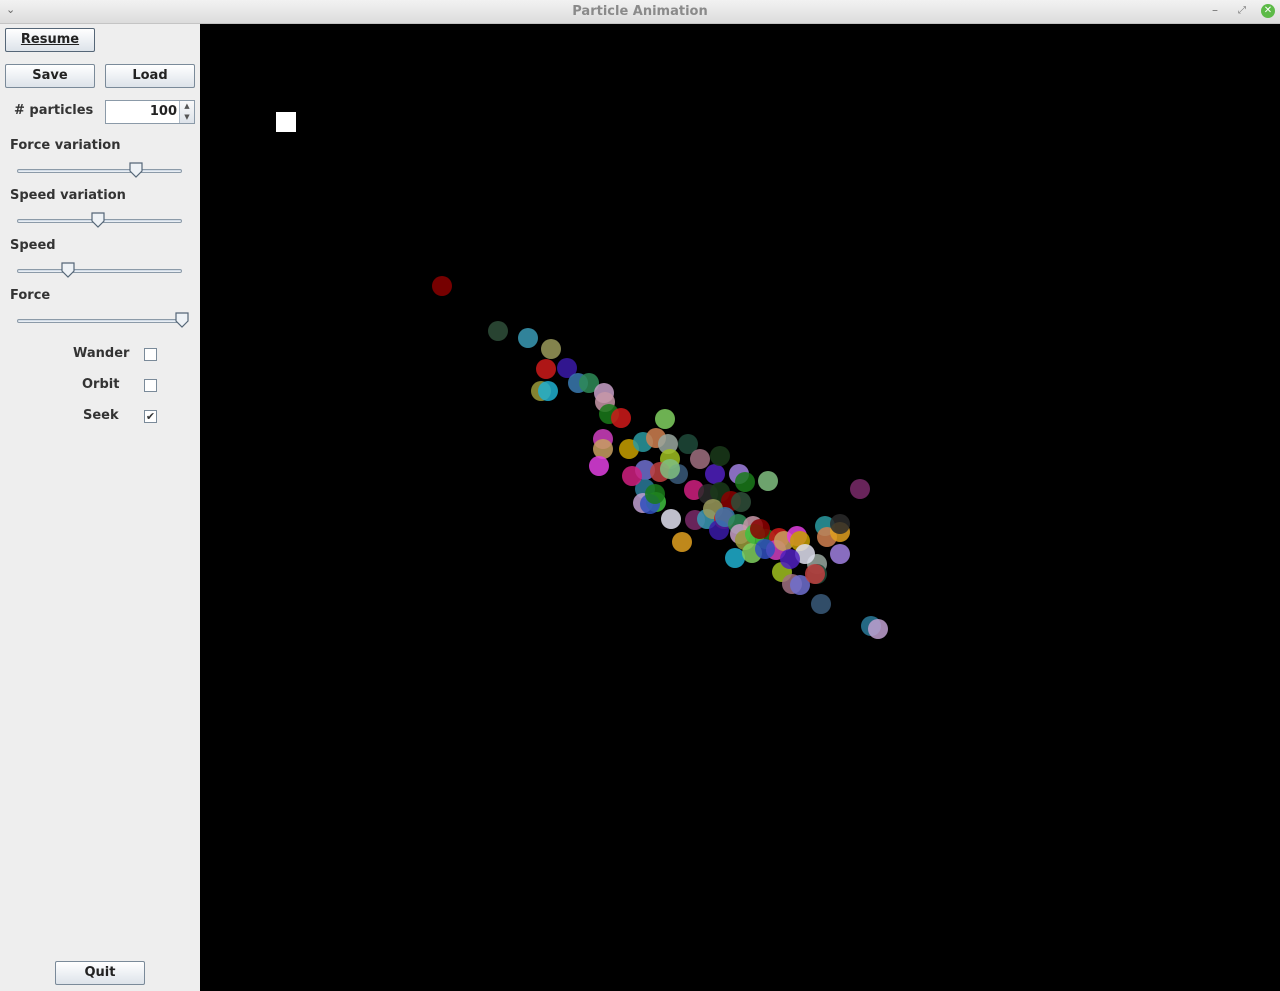 This screenshot has height=991, width=1280. Describe the element at coordinates (101, 415) in the screenshot. I see `seek-label: Seek` at that location.